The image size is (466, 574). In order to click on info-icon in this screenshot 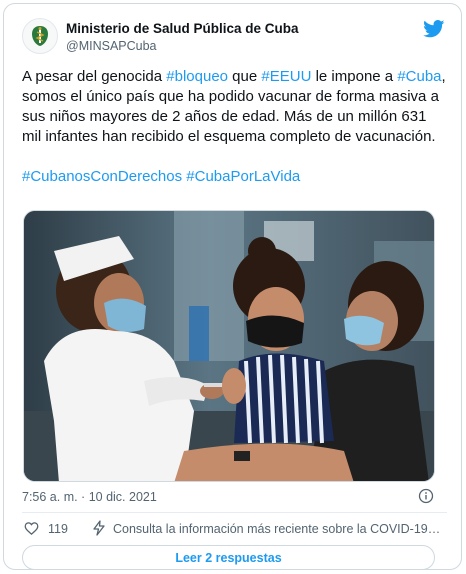, I will do `click(426, 496)`.